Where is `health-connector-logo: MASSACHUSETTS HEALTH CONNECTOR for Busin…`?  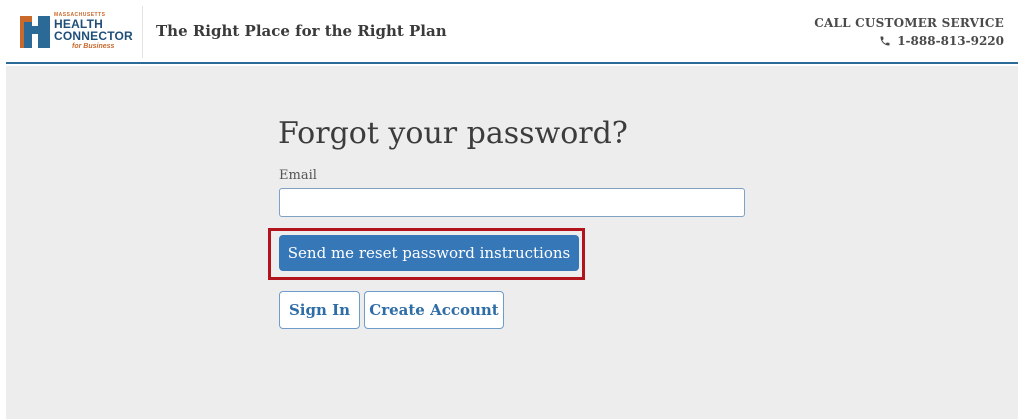 health-connector-logo: MASSACHUSETTS HEALTH CONNECTOR for Busin… is located at coordinates (78, 33).